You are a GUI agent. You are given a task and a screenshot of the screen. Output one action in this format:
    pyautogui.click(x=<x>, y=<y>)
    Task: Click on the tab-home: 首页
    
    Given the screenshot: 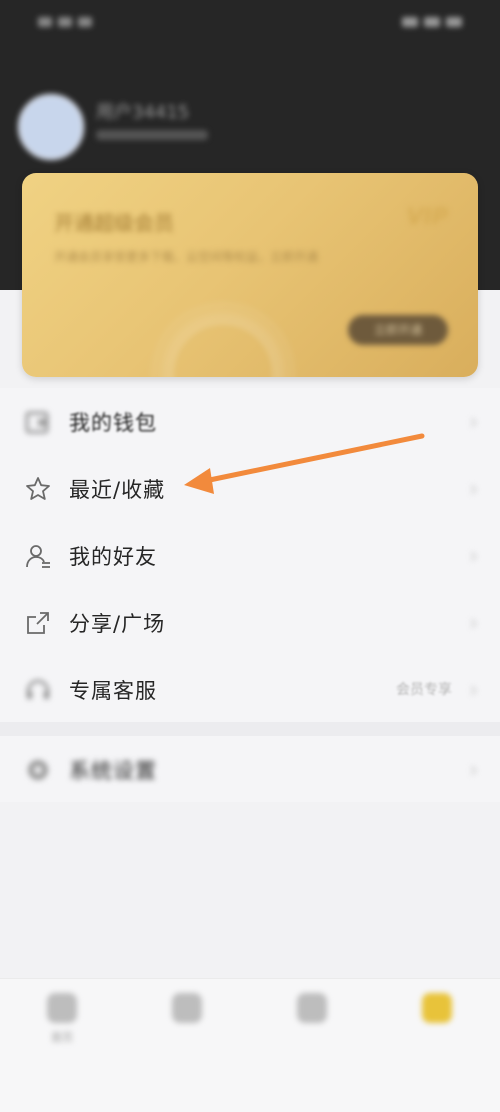 What is the action you would take?
    pyautogui.click(x=62, y=1023)
    